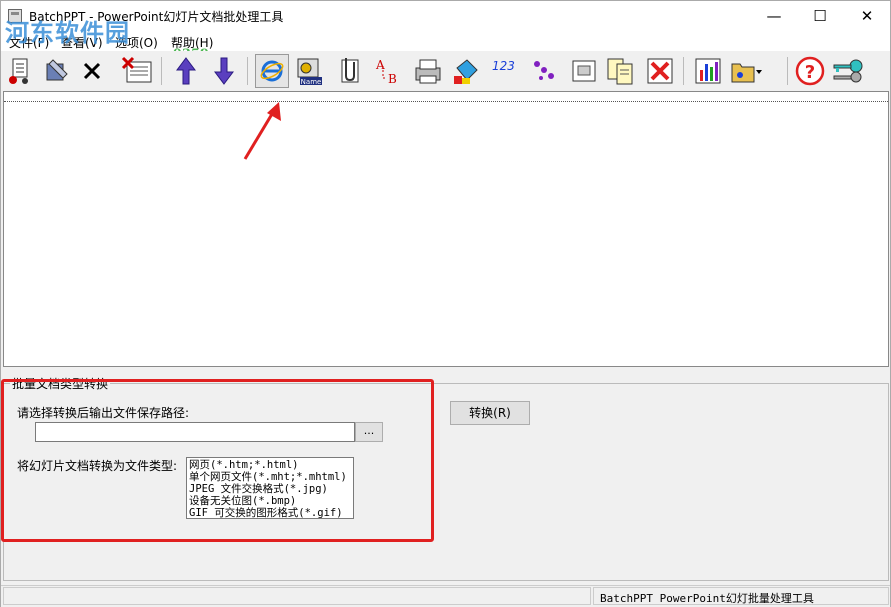  I want to click on title-bar: BatchPPT - PowerPoint幻灯片文档批处理工具 — ☐ ✕, so click(445, 16).